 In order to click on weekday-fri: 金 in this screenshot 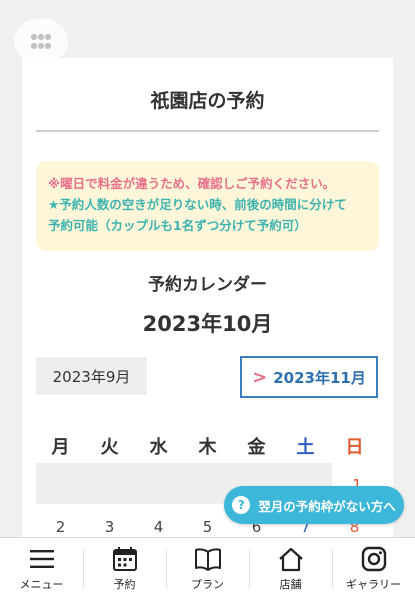, I will do `click(256, 447)`.